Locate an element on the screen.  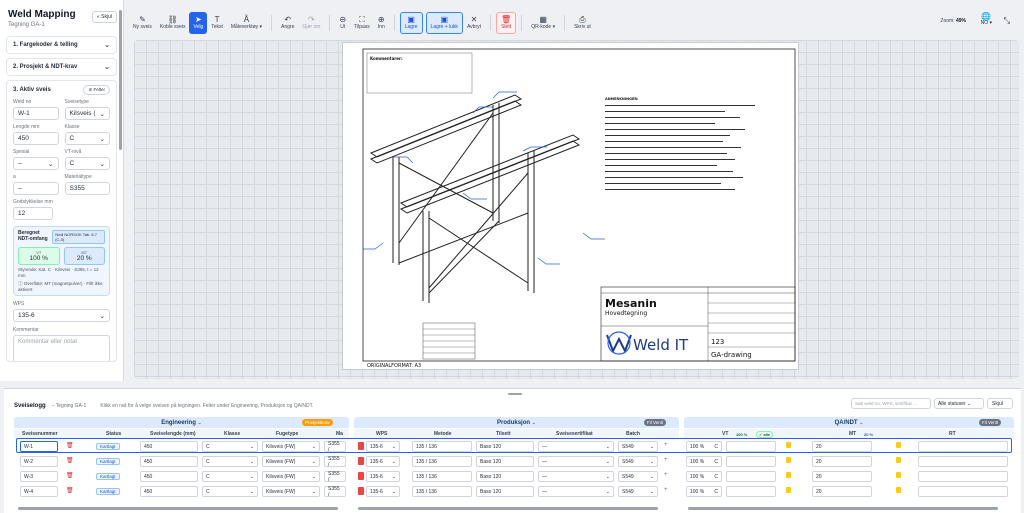
engineering-scrollbar is located at coordinates (178, 508).